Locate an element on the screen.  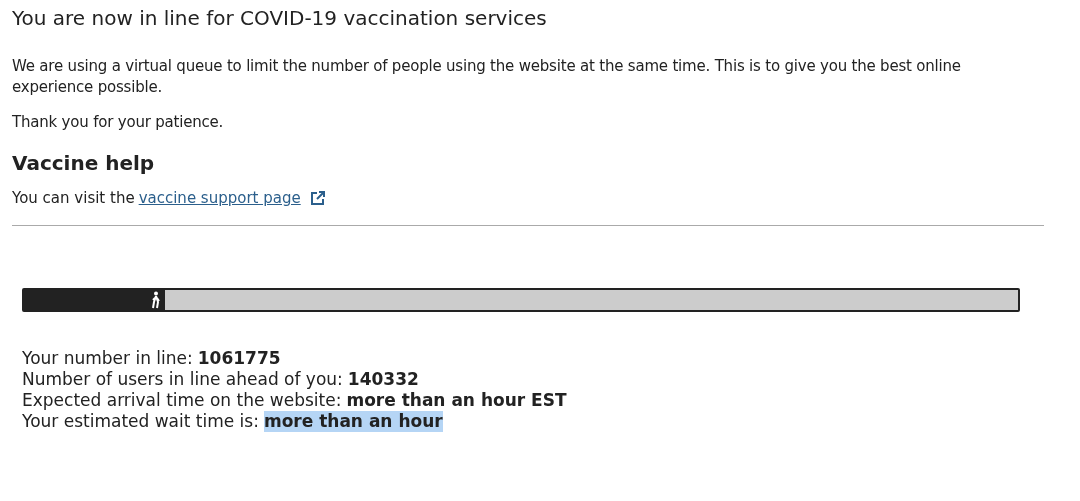
stat-value: more than an hour is located at coordinates (353, 421).